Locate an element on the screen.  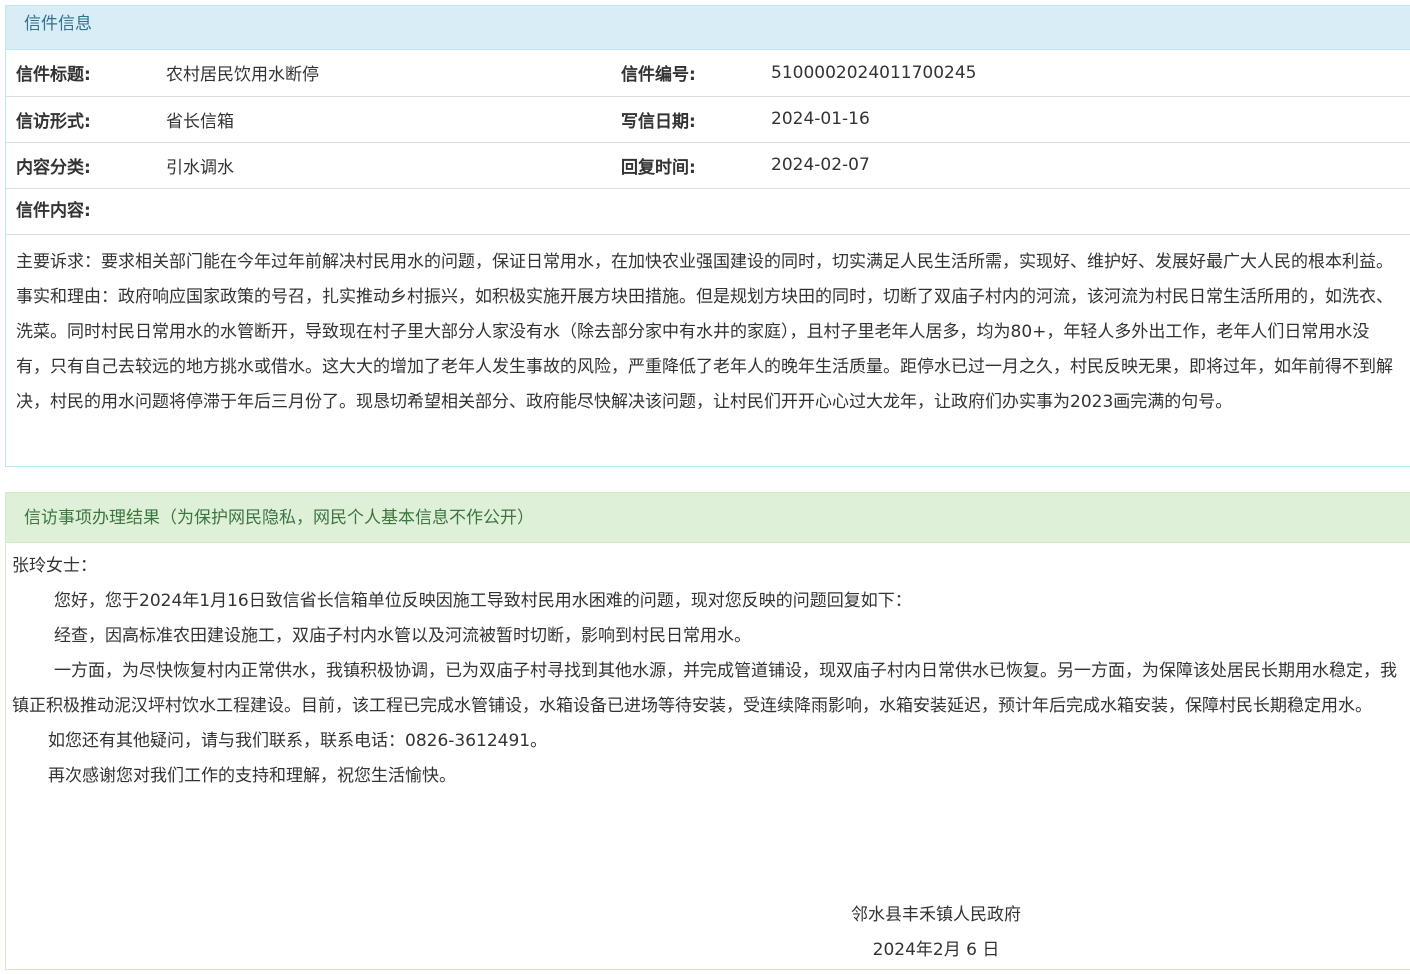
reply-paragraph: 再次感谢您对我们工作的支持和理解，祝您生活愉快。 is located at coordinates (252, 776).